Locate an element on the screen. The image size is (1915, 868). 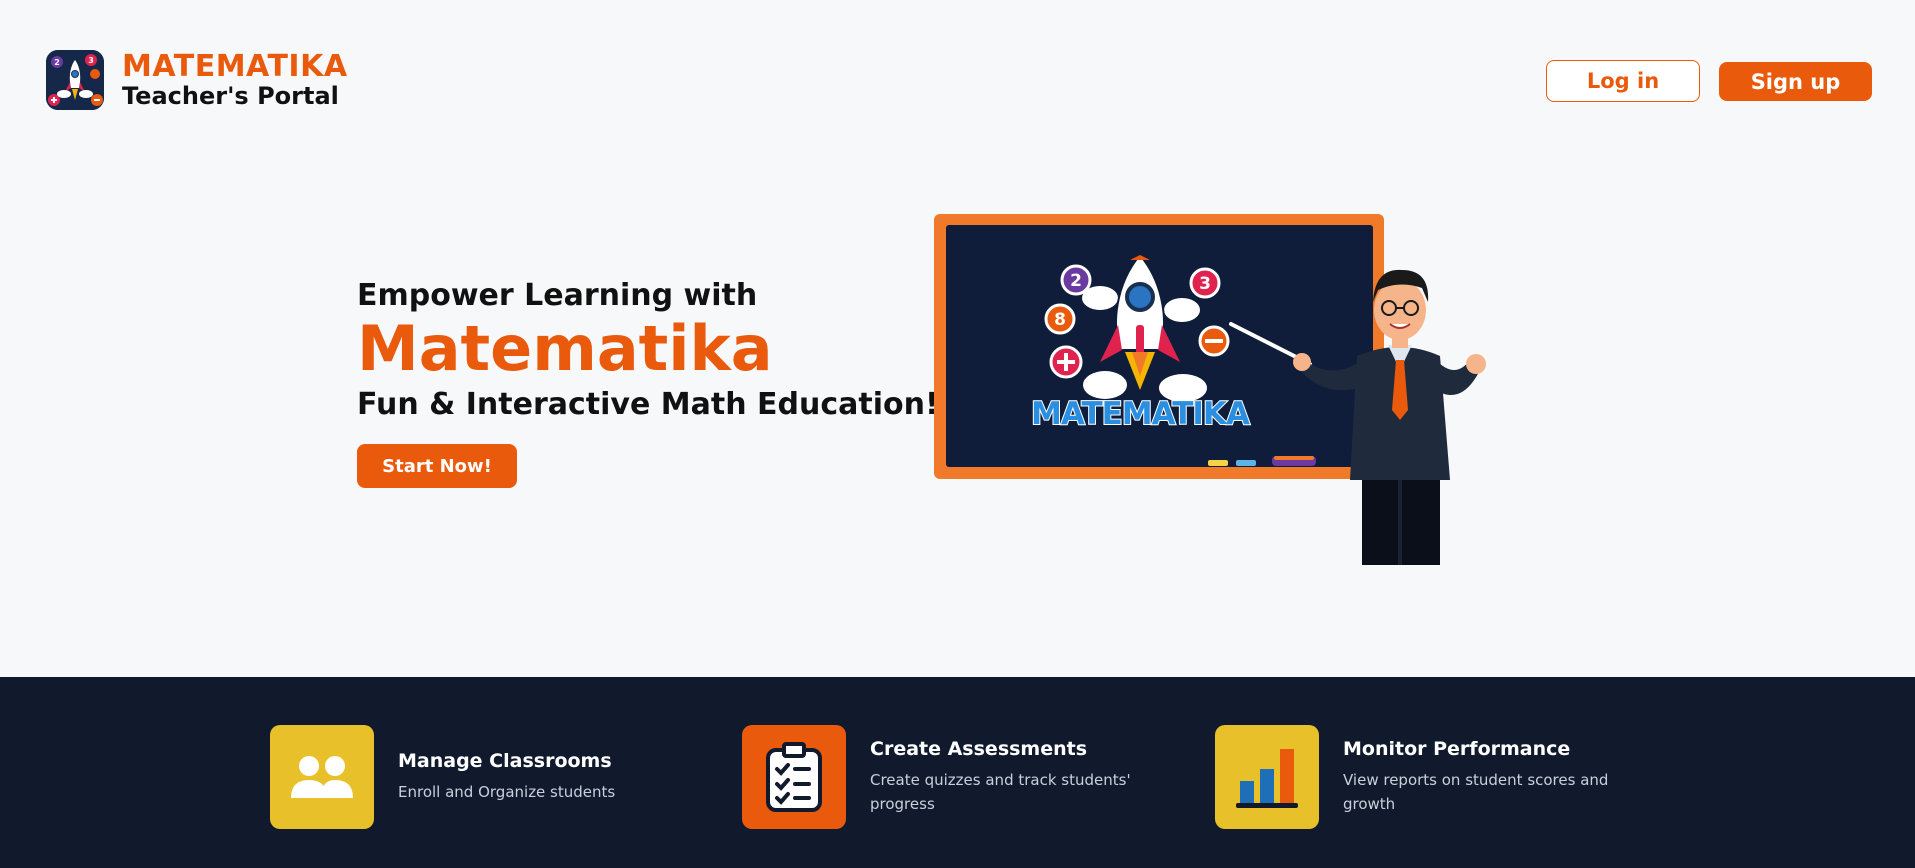
feature-title: Manage Classrooms is located at coordinates (505, 761).